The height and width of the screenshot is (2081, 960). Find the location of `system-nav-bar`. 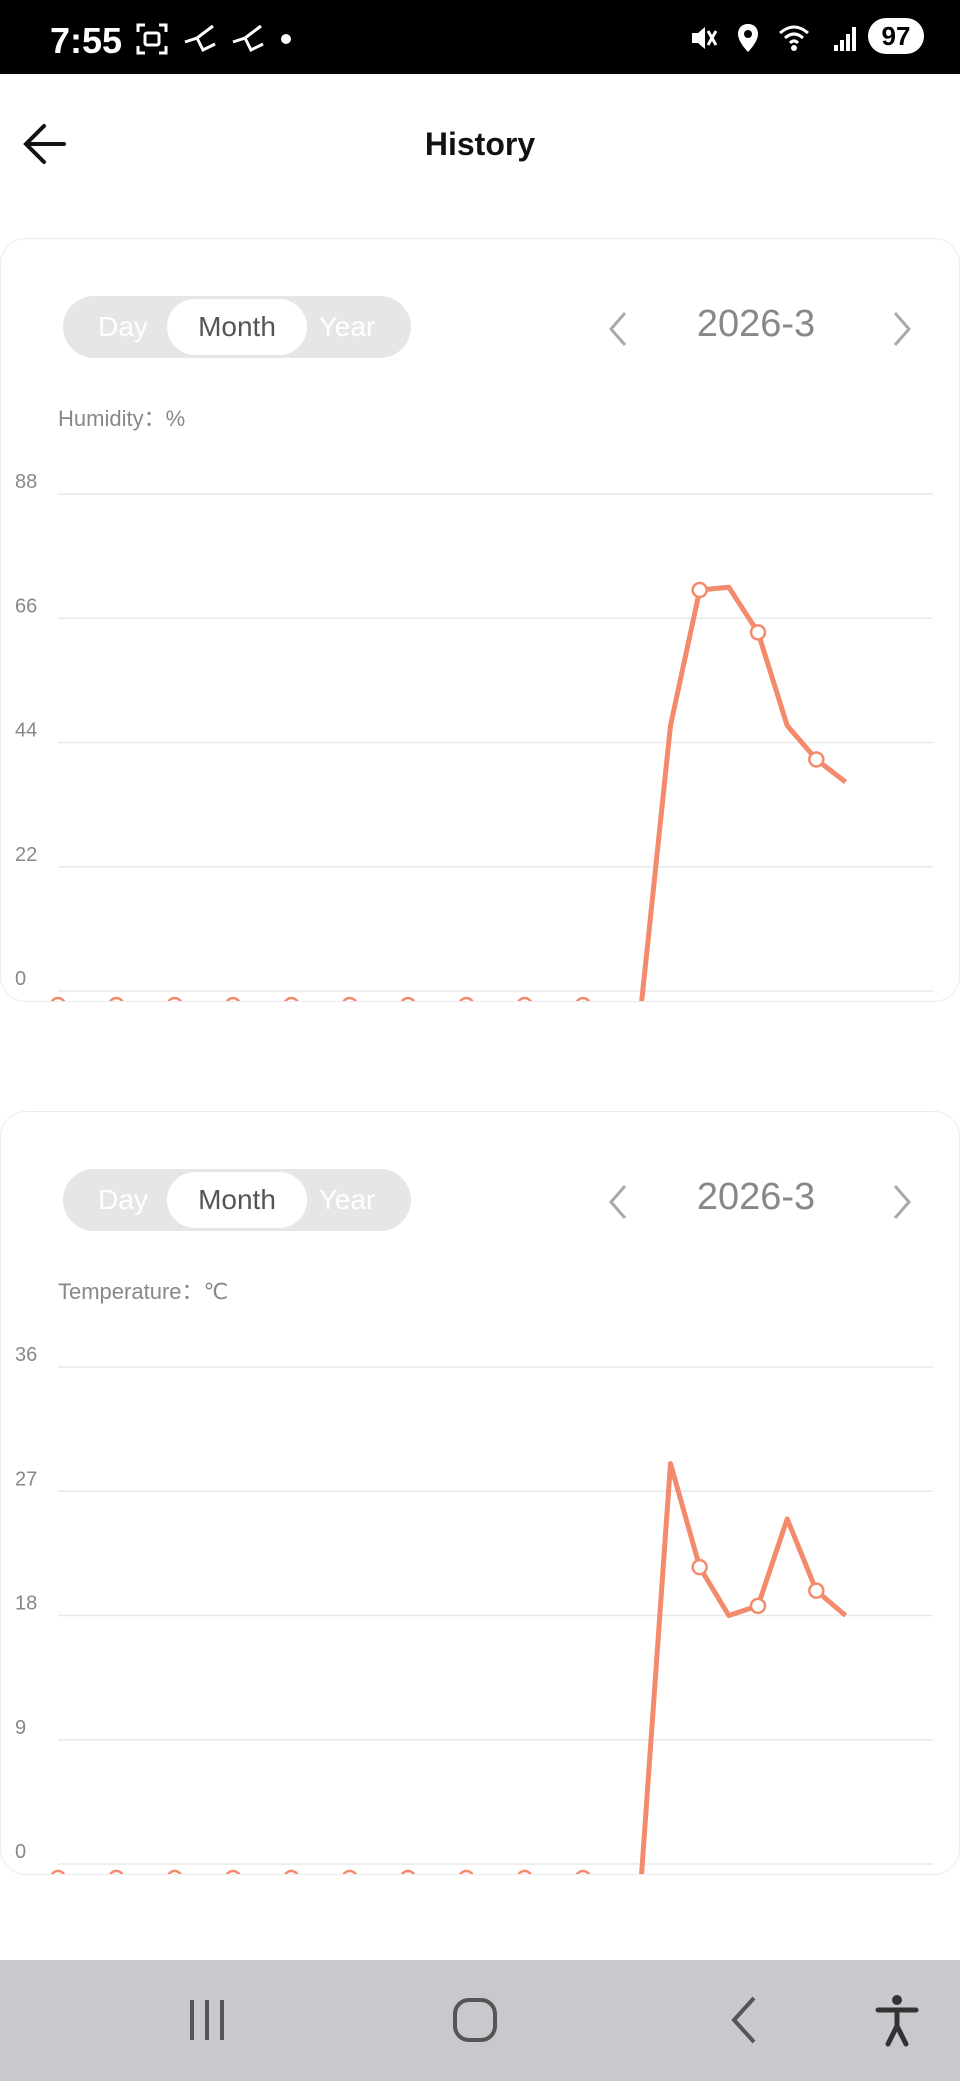

system-nav-bar is located at coordinates (480, 2020).